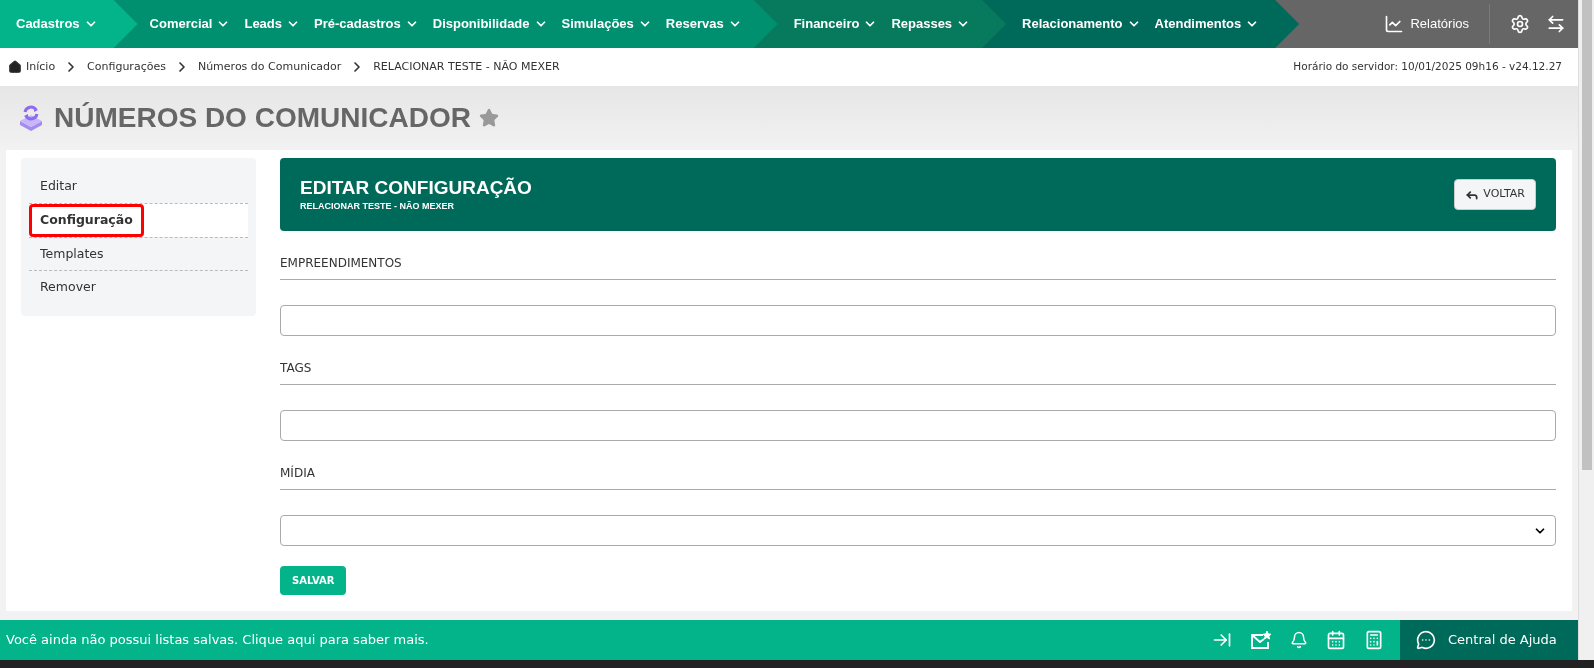 This screenshot has height=668, width=1594. What do you see at coordinates (703, 24) in the screenshot?
I see `nav-menu: Reservas` at bounding box center [703, 24].